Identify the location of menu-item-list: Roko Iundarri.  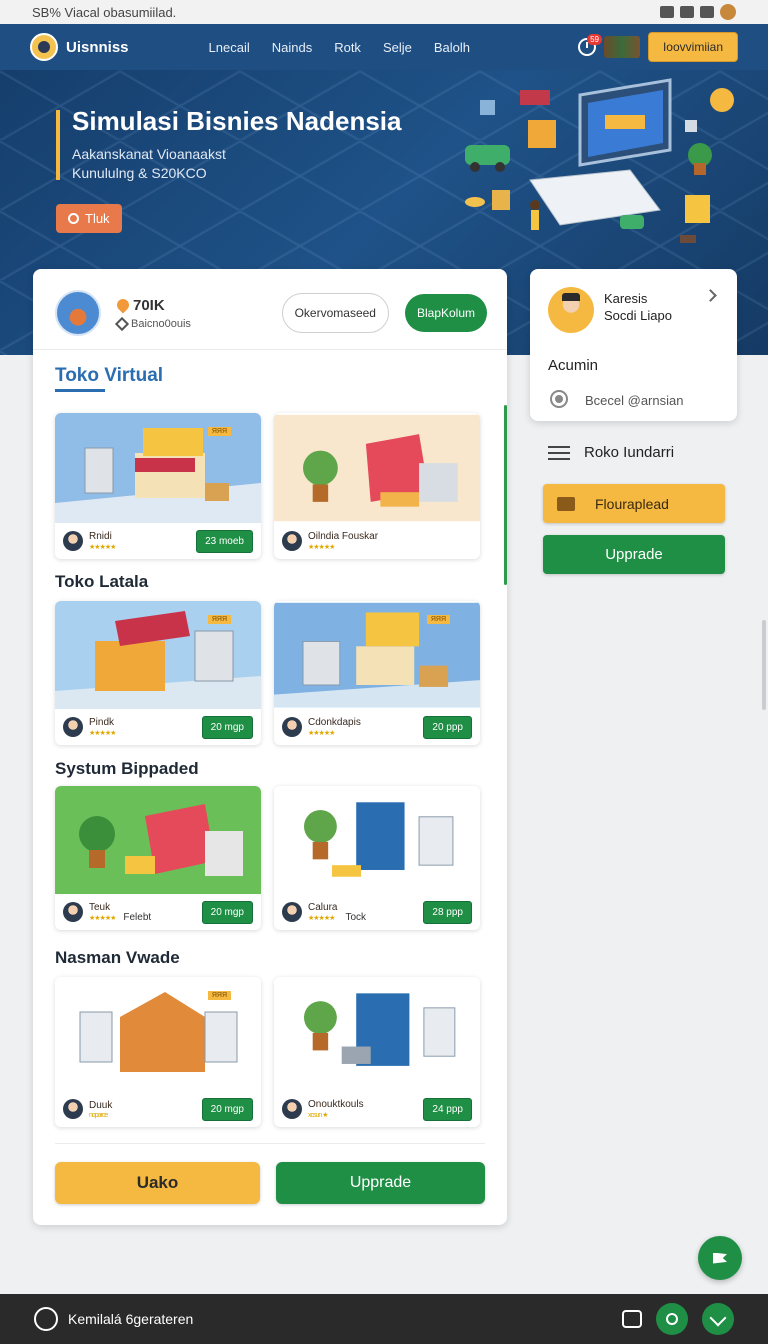
(611, 452).